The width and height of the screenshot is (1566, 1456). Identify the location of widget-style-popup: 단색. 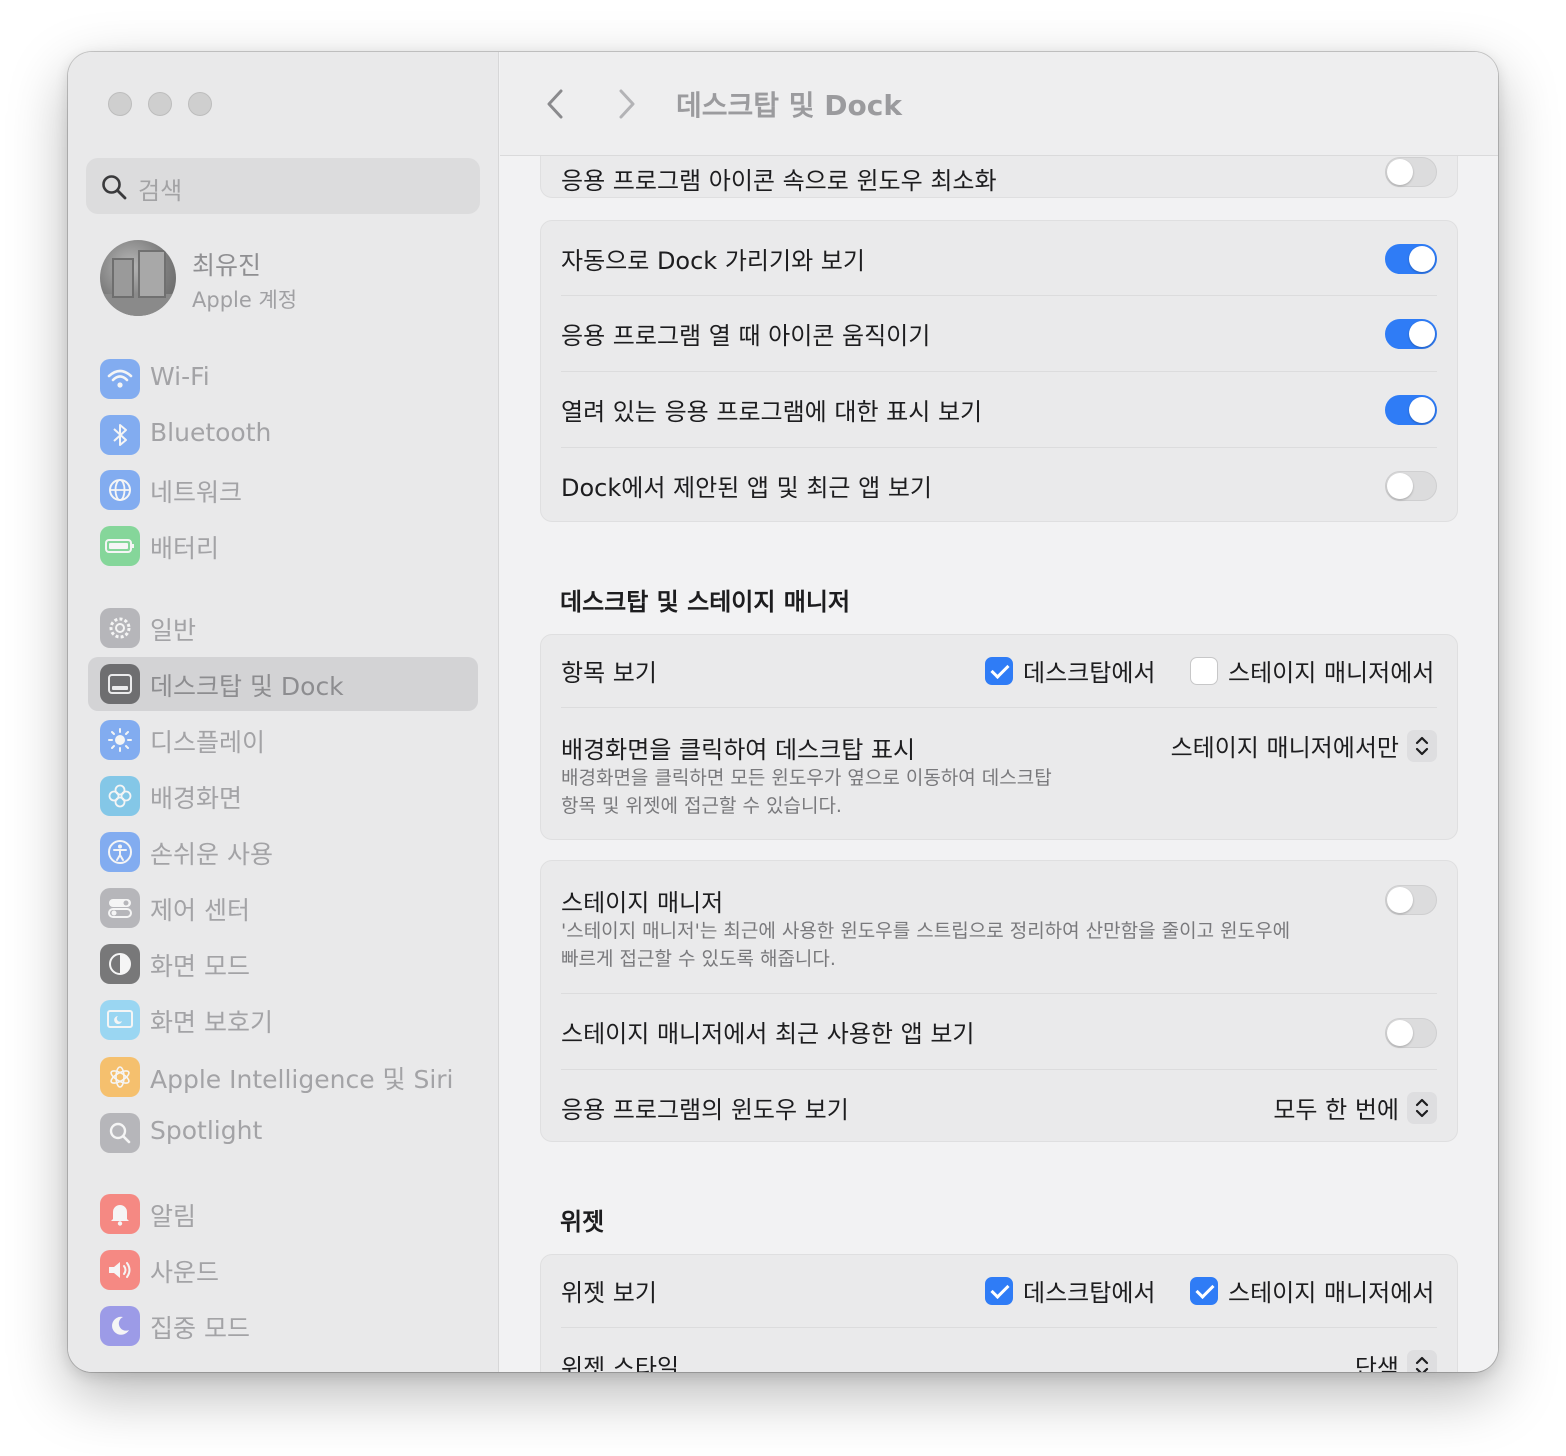
(1396, 1360).